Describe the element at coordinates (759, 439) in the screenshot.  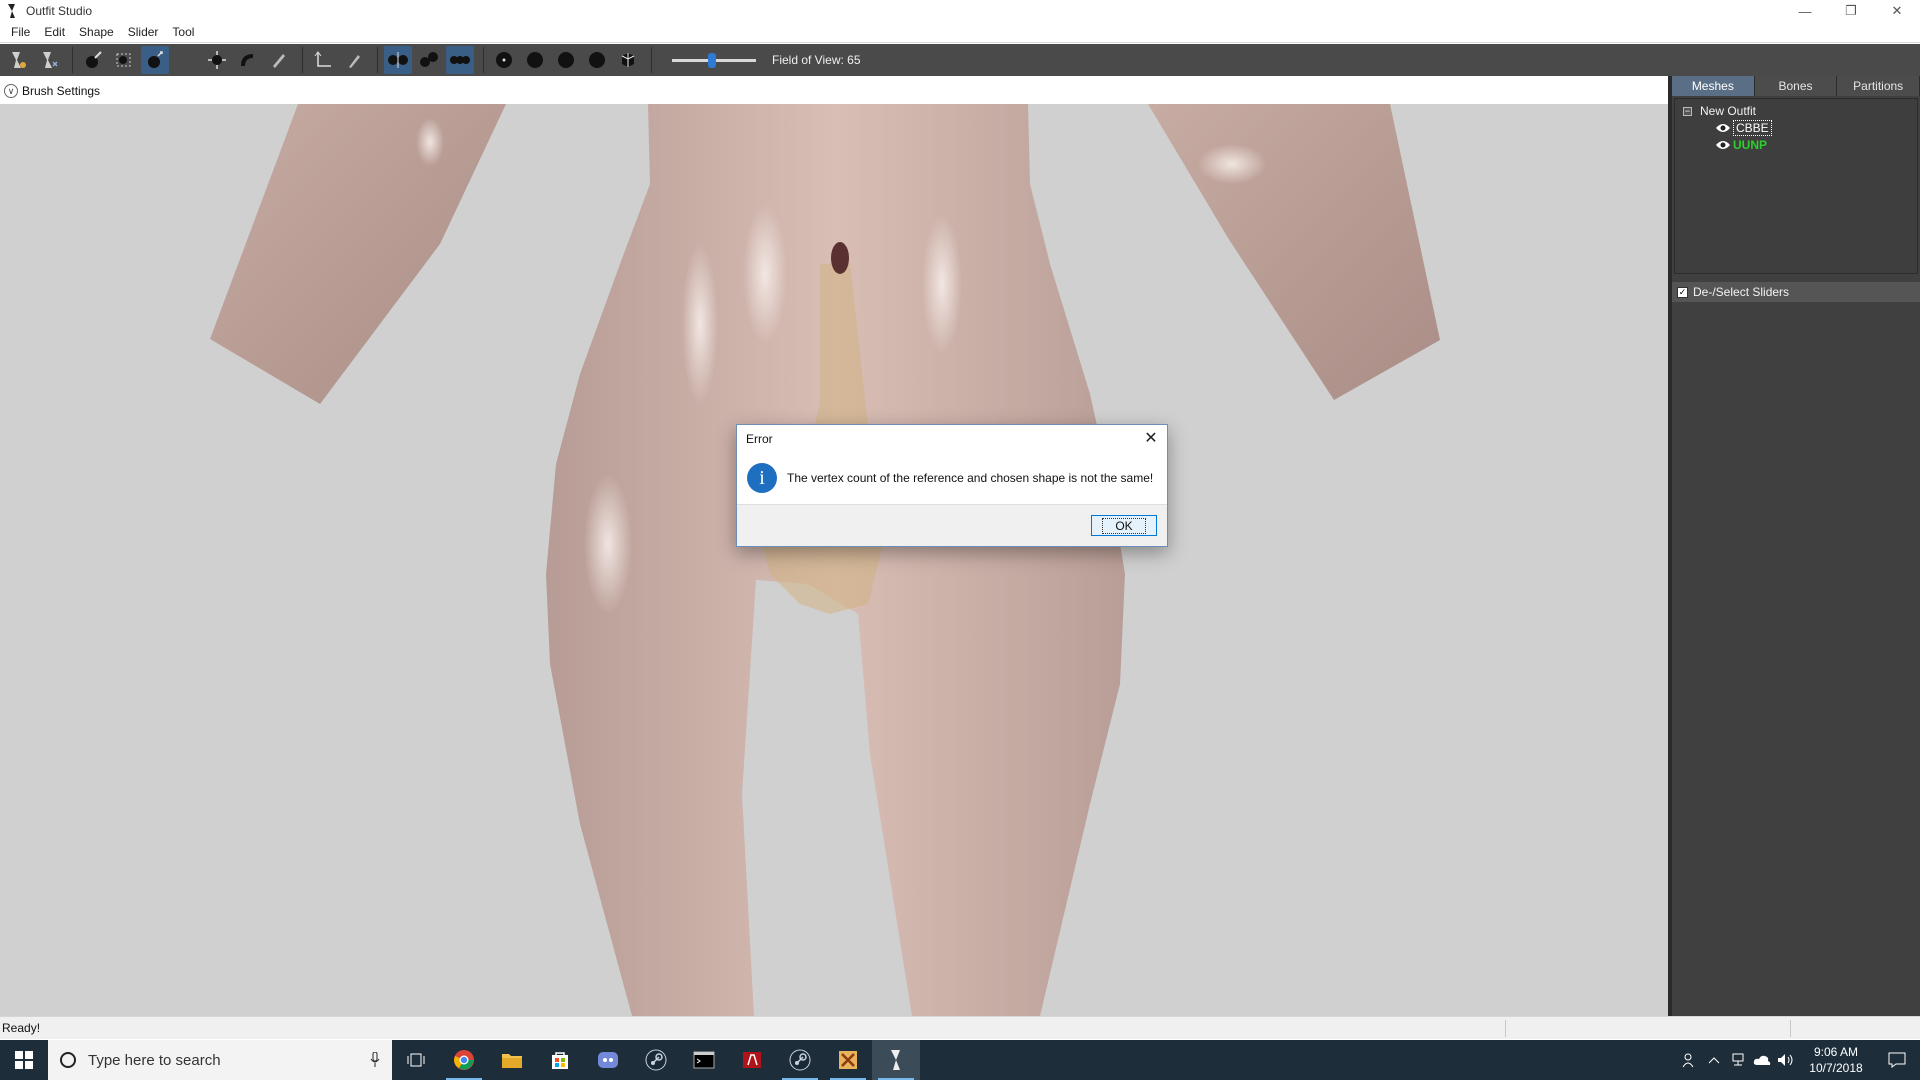
I see `dialog-title: Error` at that location.